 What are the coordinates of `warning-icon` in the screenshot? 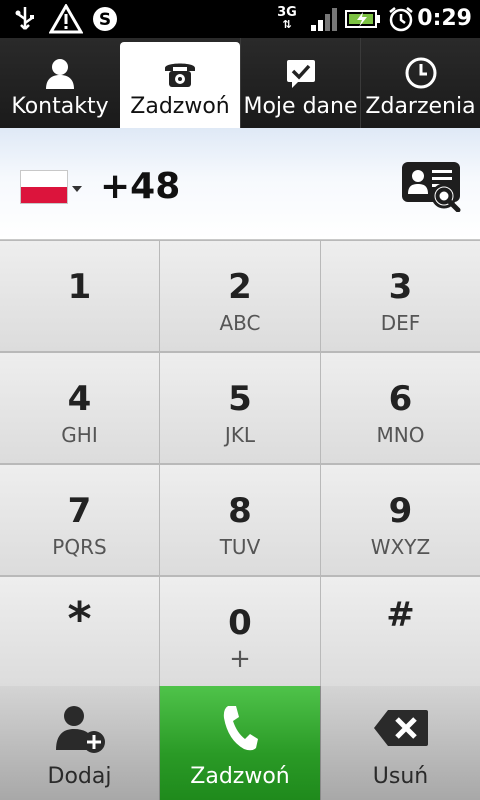 It's located at (66, 19).